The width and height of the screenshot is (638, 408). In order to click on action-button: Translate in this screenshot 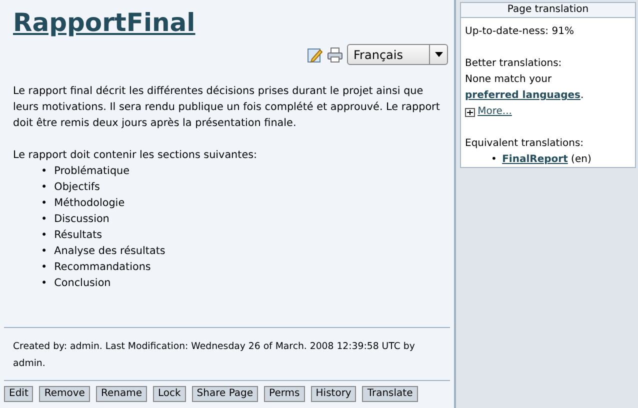, I will do `click(390, 394)`.